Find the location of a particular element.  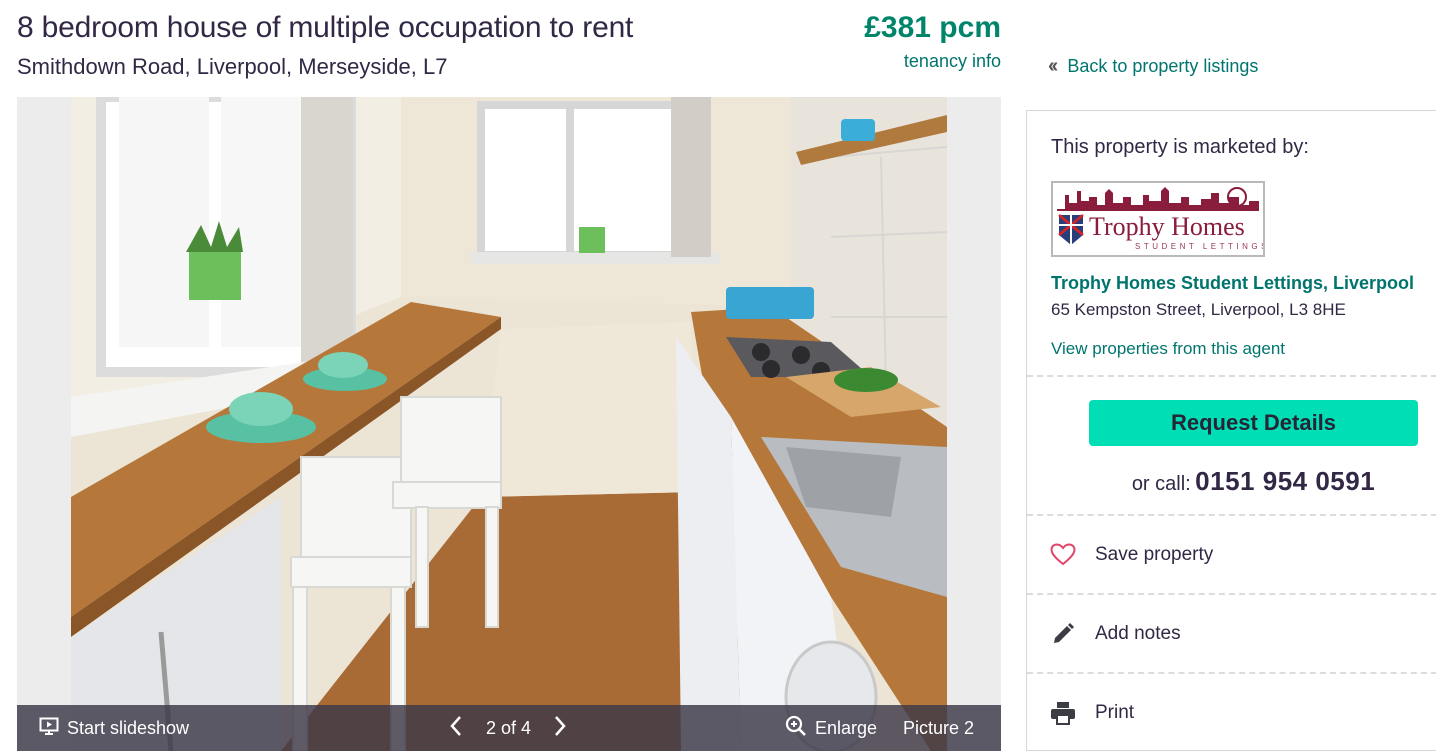

agent-logo-subtext: STUDENT LETTINGS is located at coordinates (1199, 246).